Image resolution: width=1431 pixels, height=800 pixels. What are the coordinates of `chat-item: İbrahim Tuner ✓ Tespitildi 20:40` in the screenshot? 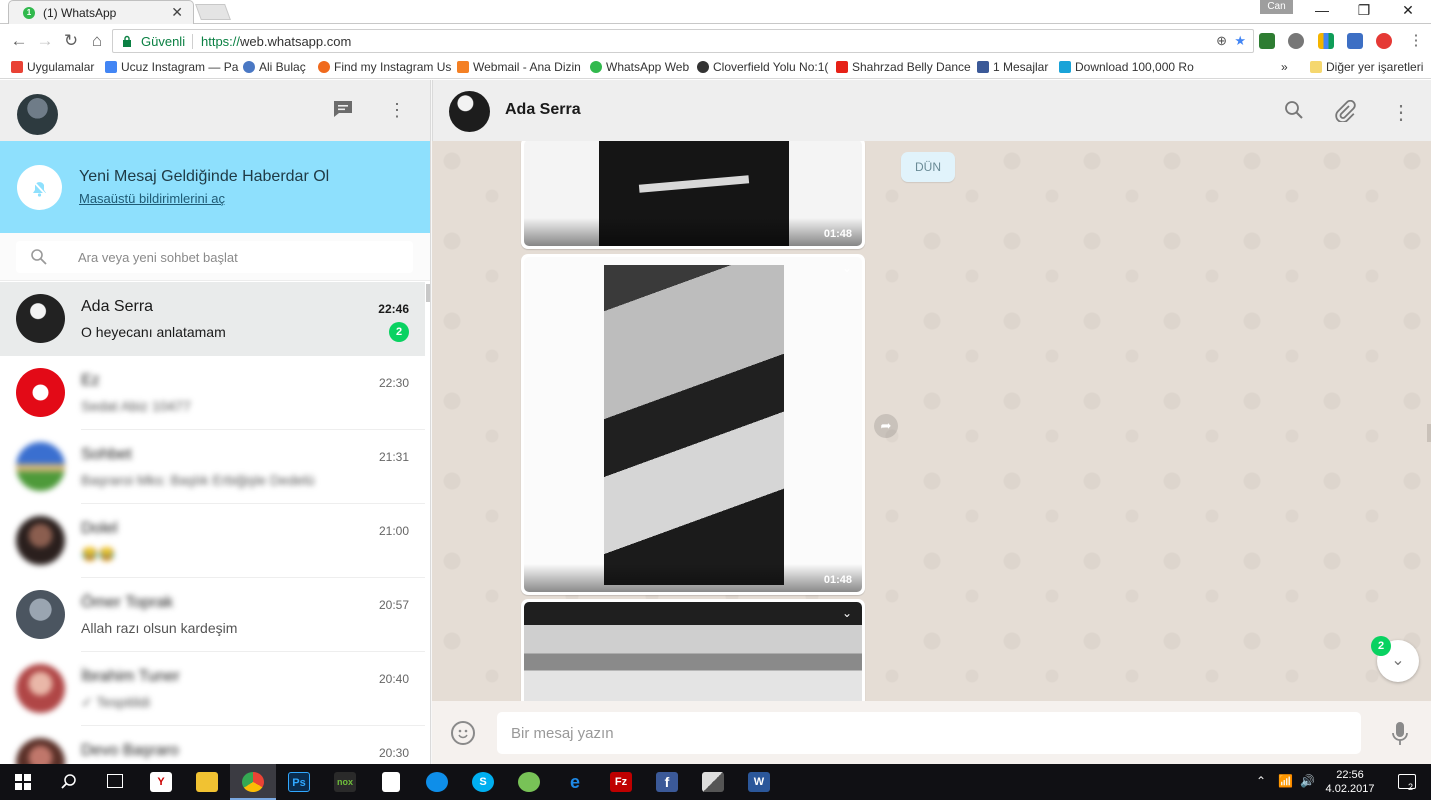 It's located at (212, 689).